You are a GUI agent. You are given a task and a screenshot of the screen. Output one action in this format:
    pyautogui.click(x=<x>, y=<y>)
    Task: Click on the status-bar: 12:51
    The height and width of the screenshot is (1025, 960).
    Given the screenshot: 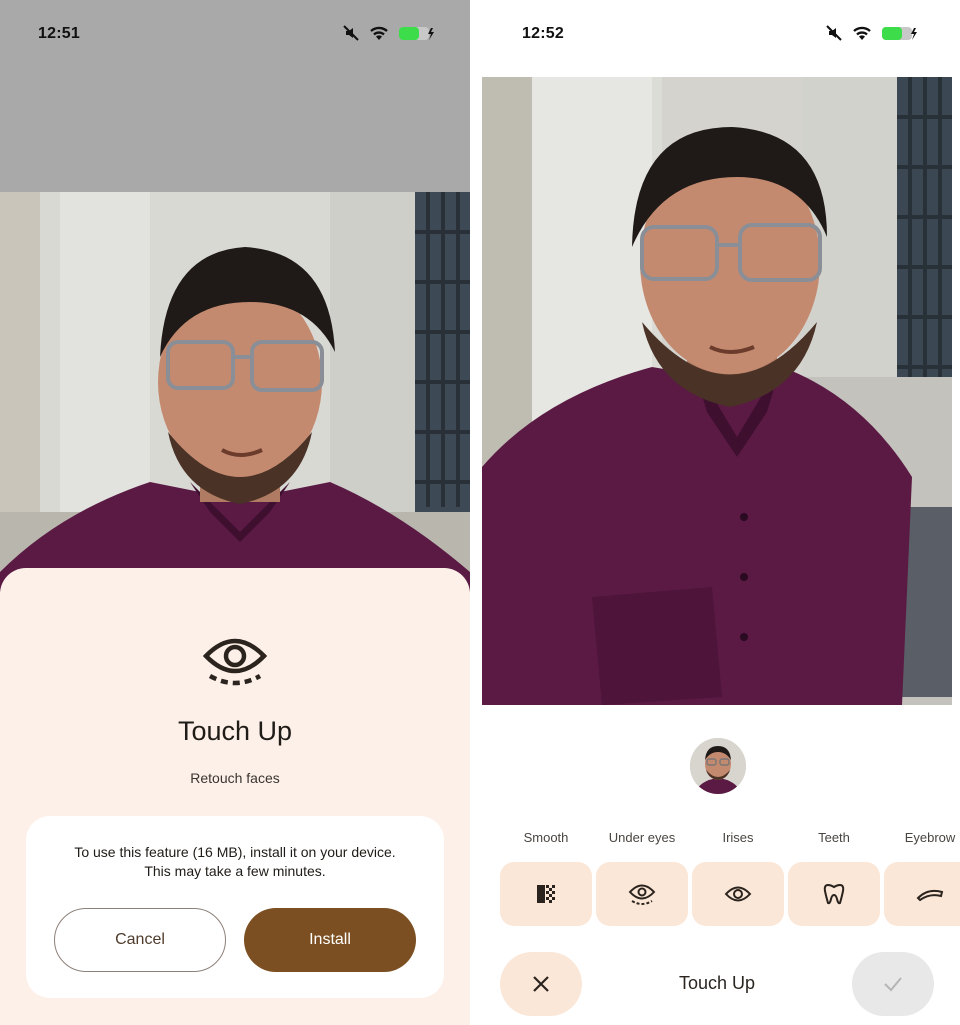 What is the action you would take?
    pyautogui.click(x=235, y=35)
    